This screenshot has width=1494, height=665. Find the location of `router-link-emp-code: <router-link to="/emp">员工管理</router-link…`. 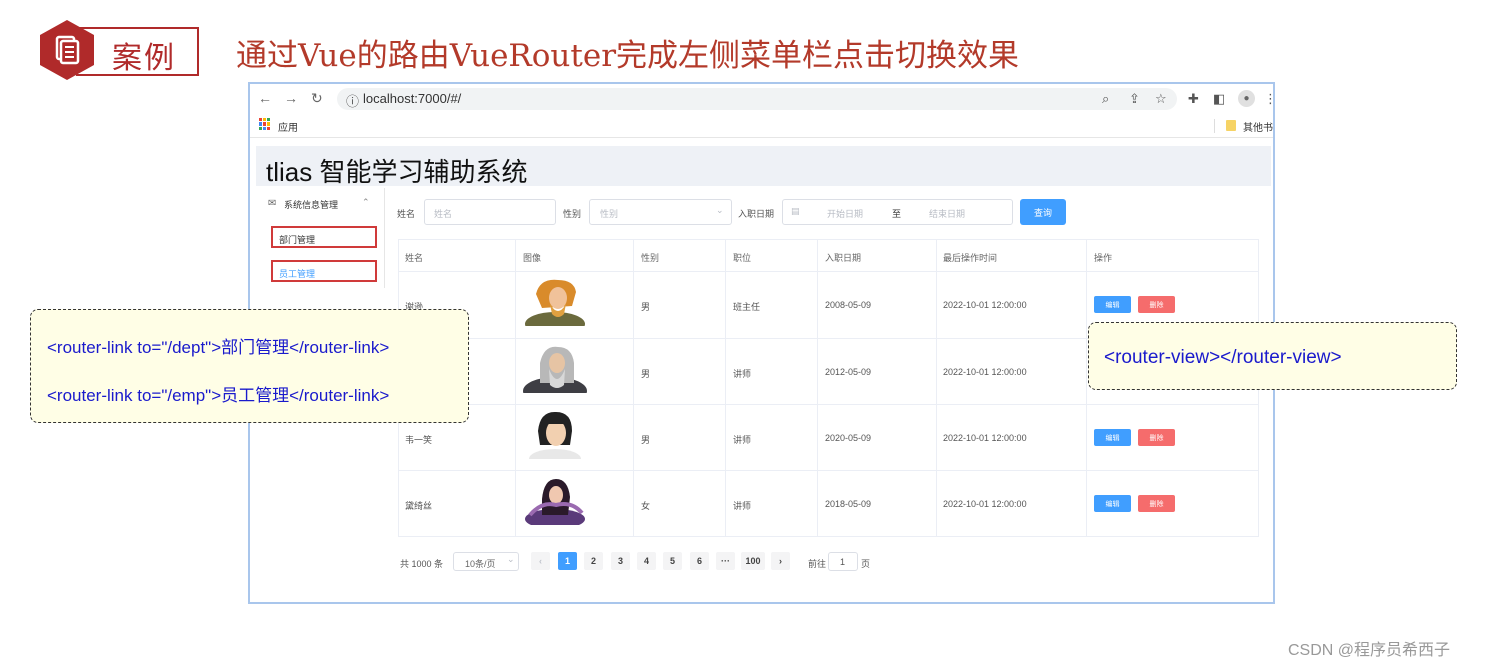

router-link-emp-code: <router-link to="/emp">员工管理</router-link… is located at coordinates (218, 395).